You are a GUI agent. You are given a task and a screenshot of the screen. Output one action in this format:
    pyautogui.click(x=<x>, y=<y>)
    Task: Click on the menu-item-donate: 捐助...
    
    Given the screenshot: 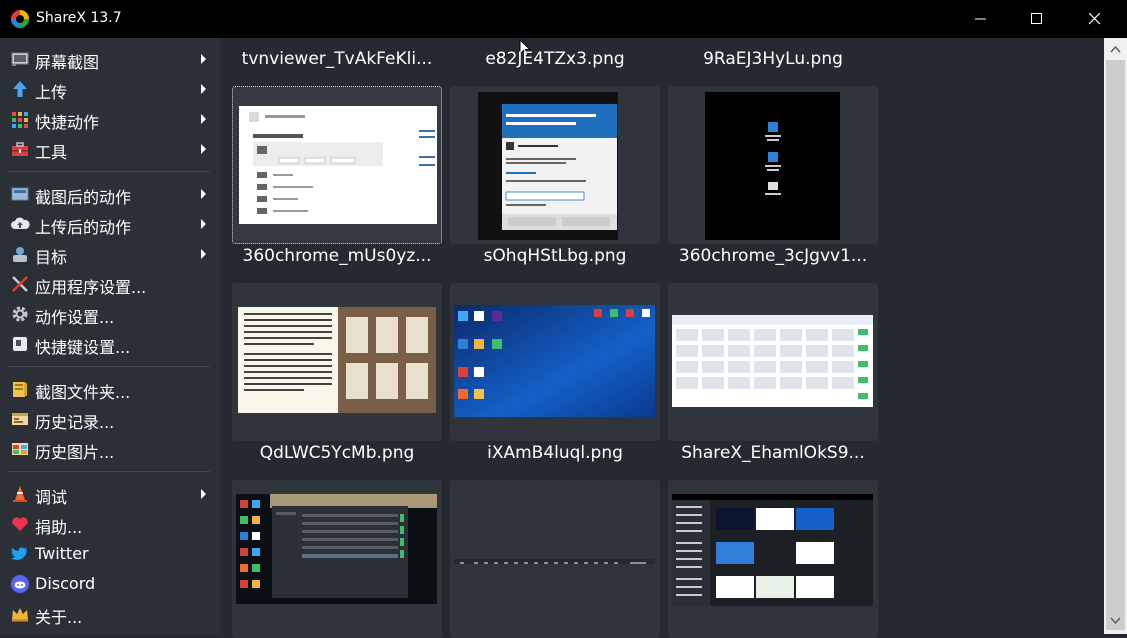 What is the action you would take?
    pyautogui.click(x=110, y=524)
    